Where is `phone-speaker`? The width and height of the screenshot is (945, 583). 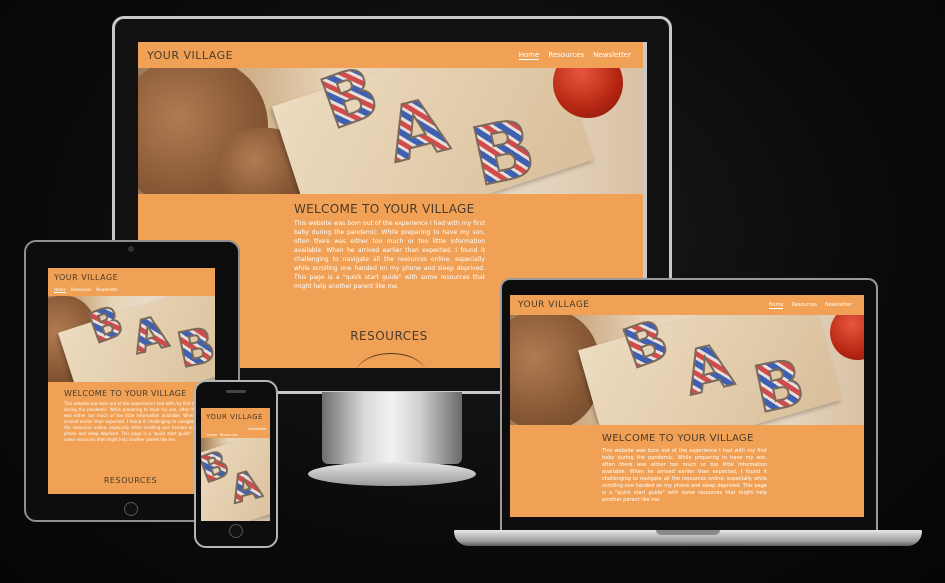
phone-speaker is located at coordinates (236, 391).